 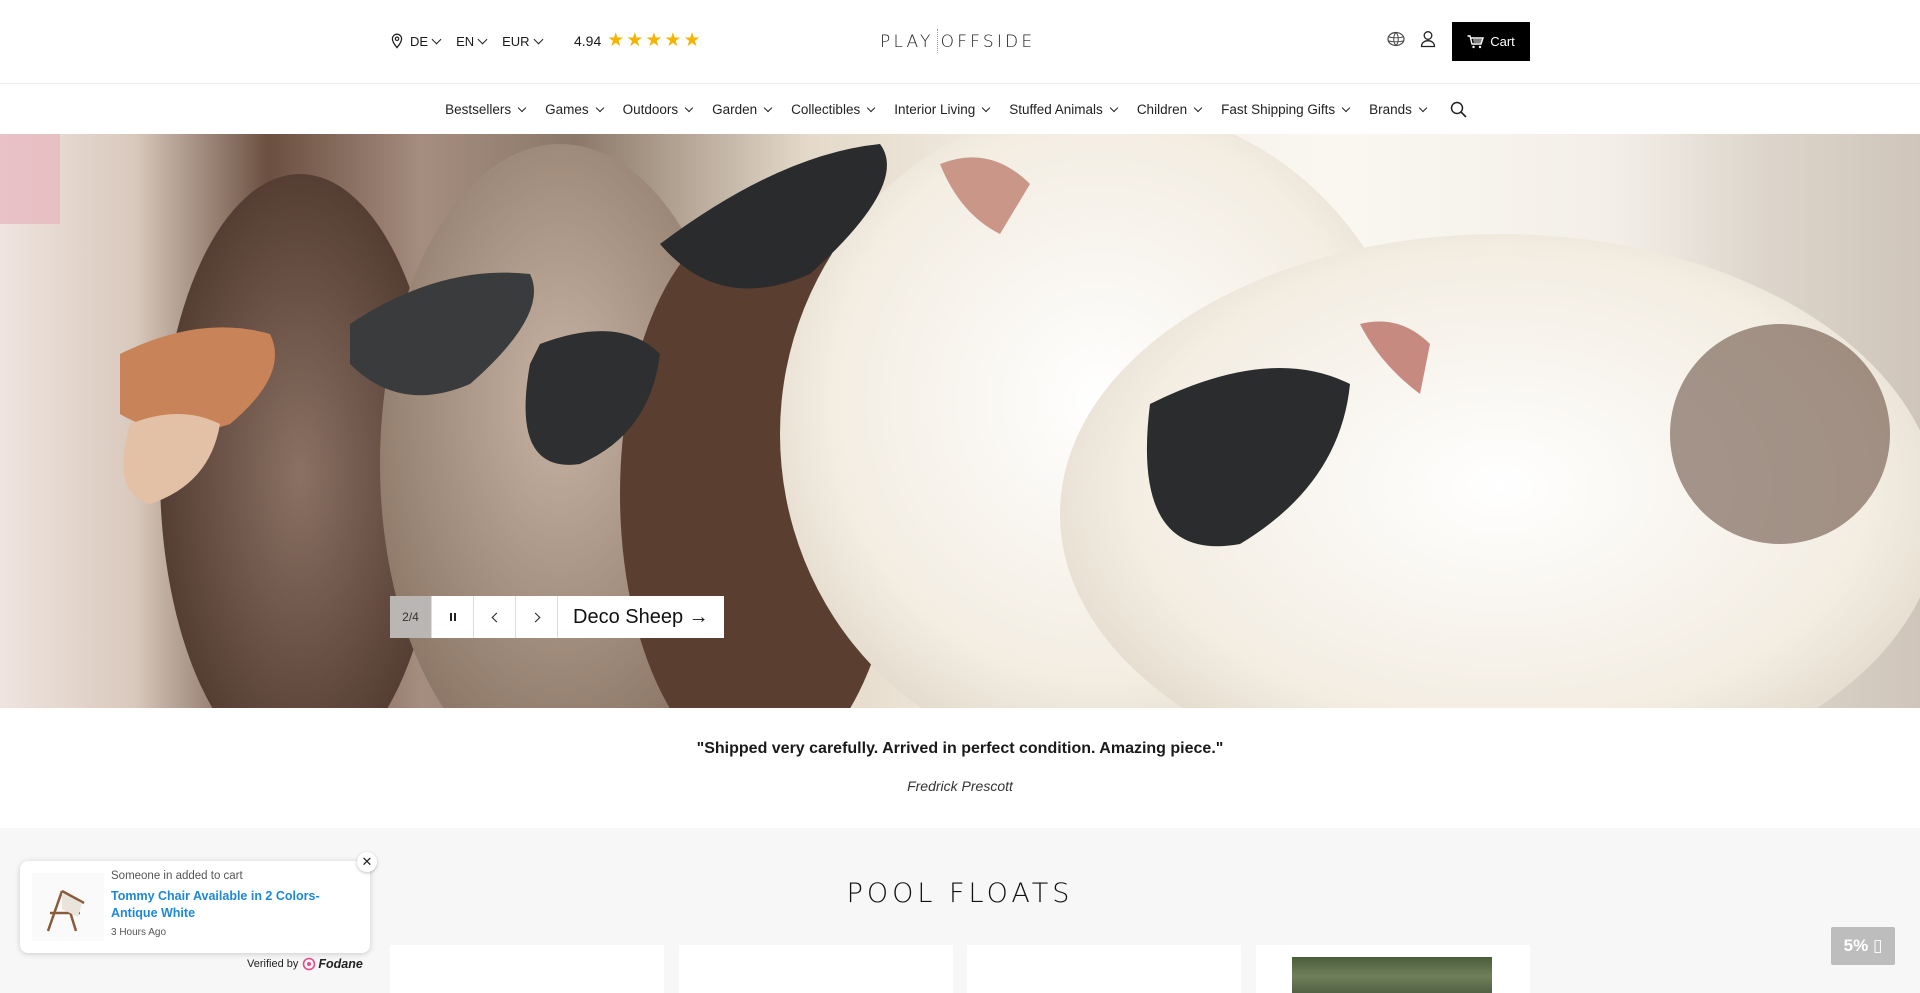 I want to click on nav-item-label: Fast Shipping Gifts, so click(x=1278, y=109).